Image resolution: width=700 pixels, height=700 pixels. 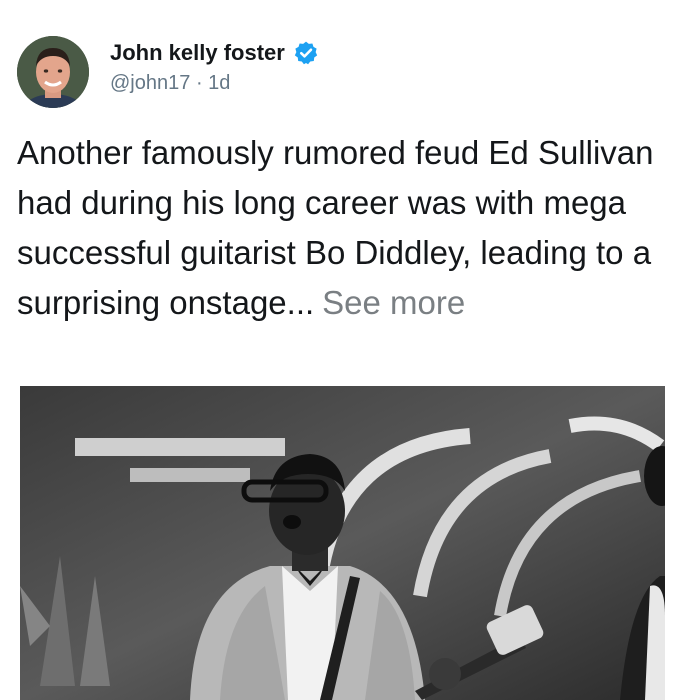 I want to click on timestamp: 1d, so click(x=219, y=83).